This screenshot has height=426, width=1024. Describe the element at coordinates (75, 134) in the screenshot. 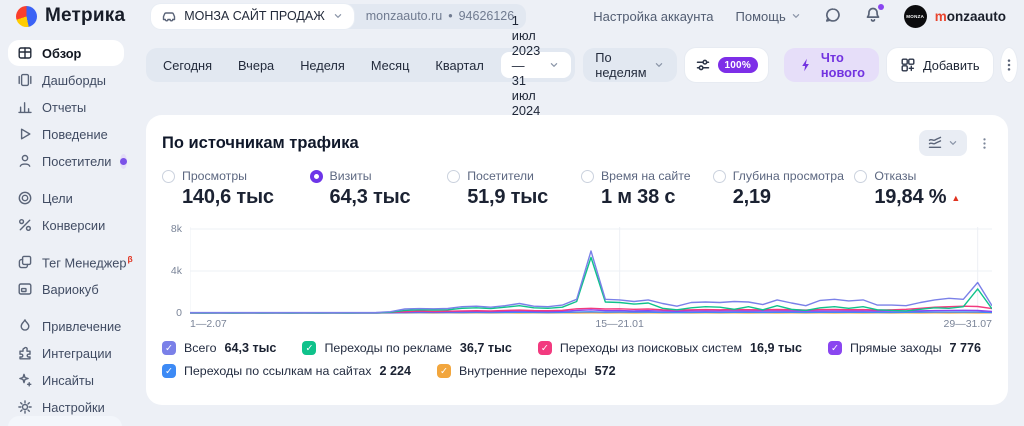

I see `sidebar-item-label: Поведение` at that location.